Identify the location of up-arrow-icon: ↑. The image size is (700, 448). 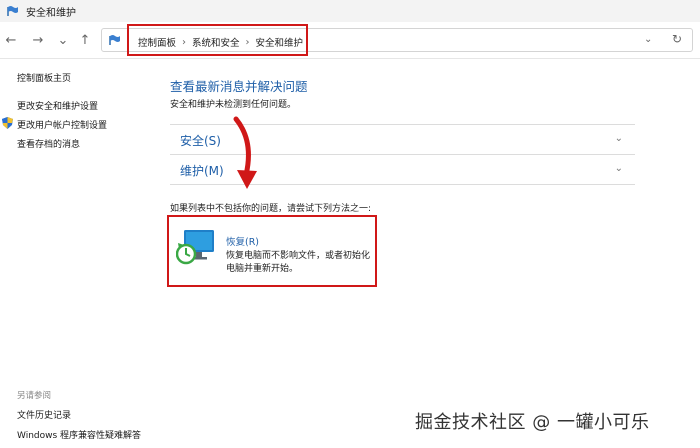
(85, 40).